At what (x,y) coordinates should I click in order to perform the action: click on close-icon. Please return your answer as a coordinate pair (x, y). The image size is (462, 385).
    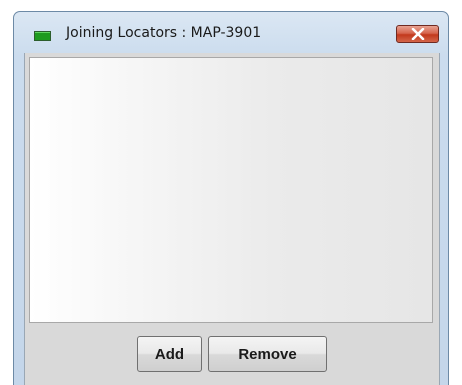
    Looking at the image, I should click on (417, 34).